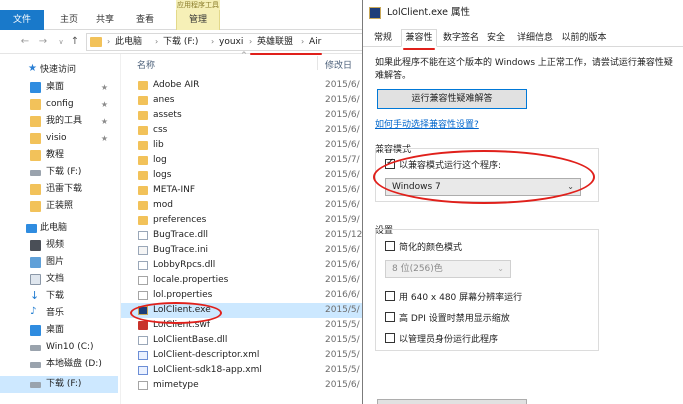  What do you see at coordinates (390, 296) in the screenshot?
I see `res-640-checkbox` at bounding box center [390, 296].